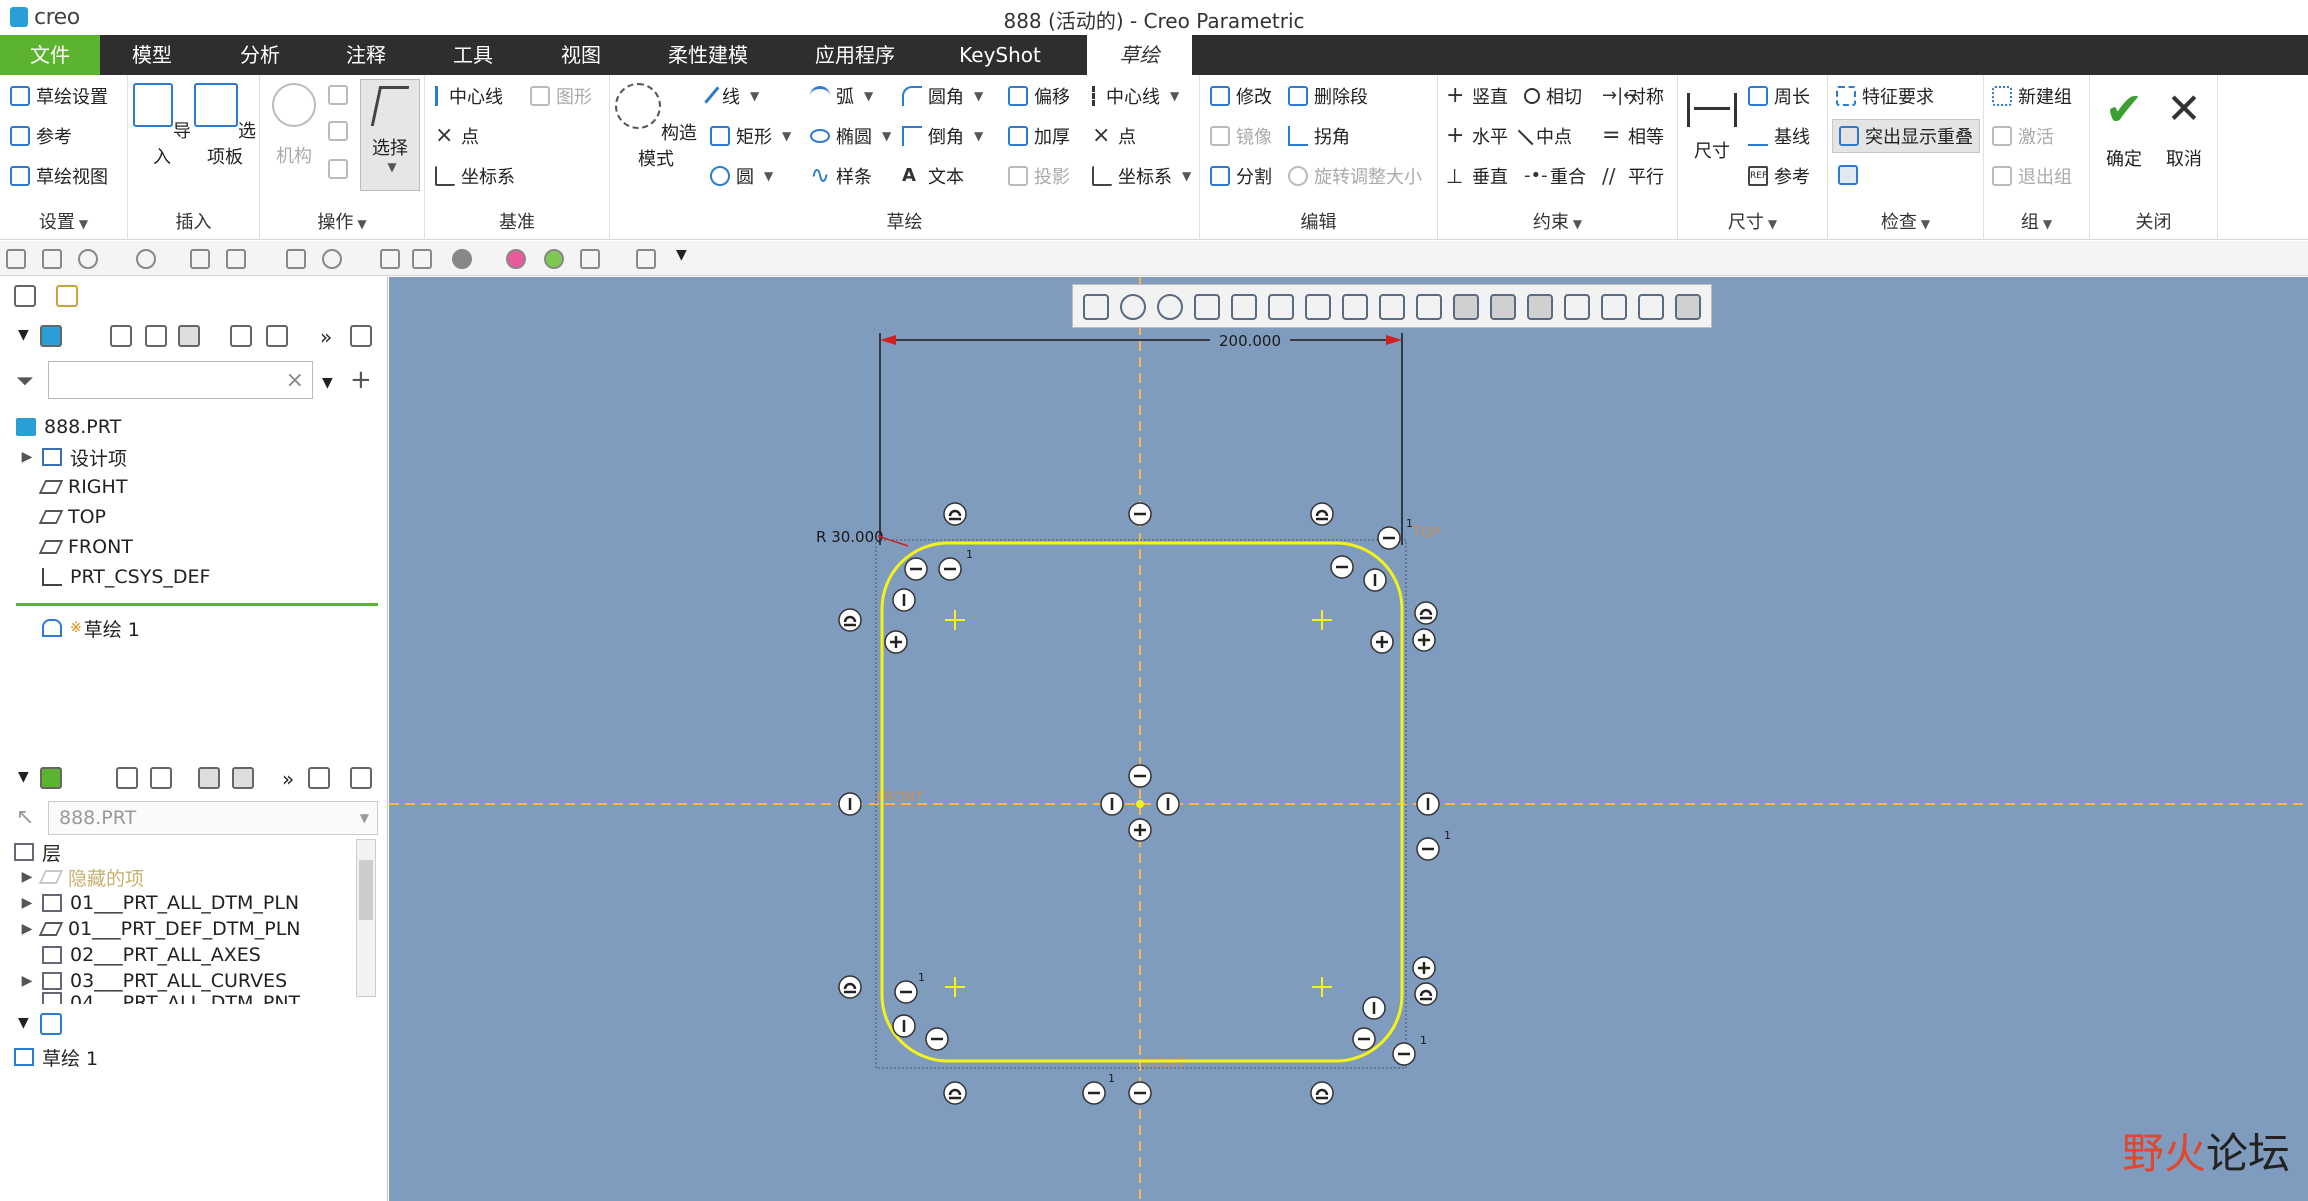 This screenshot has height=1201, width=2308. I want to click on repaint-icon, so click(1207, 307).